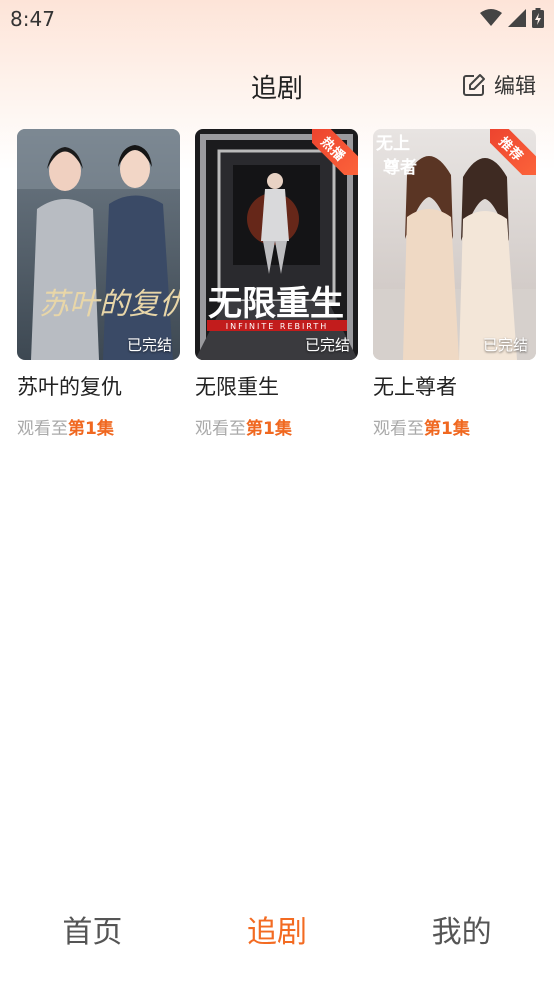 Image resolution: width=554 pixels, height=984 pixels. What do you see at coordinates (538, 18) in the screenshot?
I see `battery-icon` at bounding box center [538, 18].